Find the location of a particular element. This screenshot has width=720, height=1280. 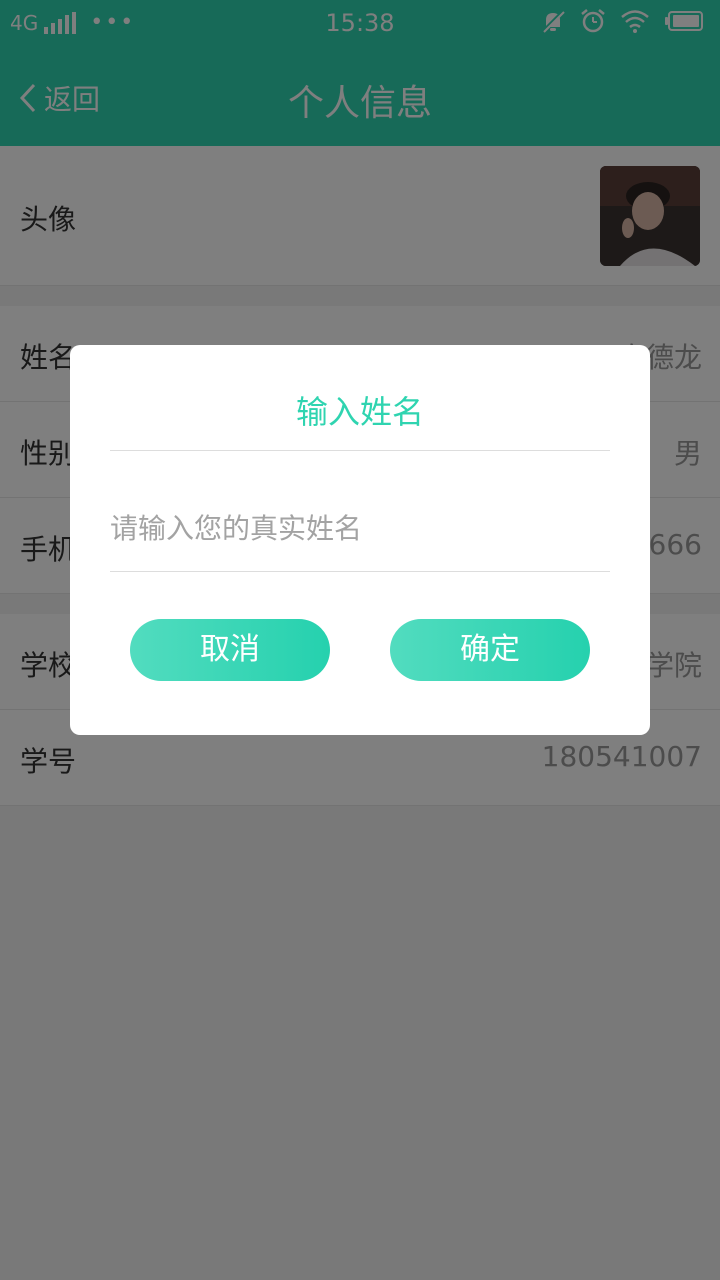

dialog-divider is located at coordinates (360, 450).